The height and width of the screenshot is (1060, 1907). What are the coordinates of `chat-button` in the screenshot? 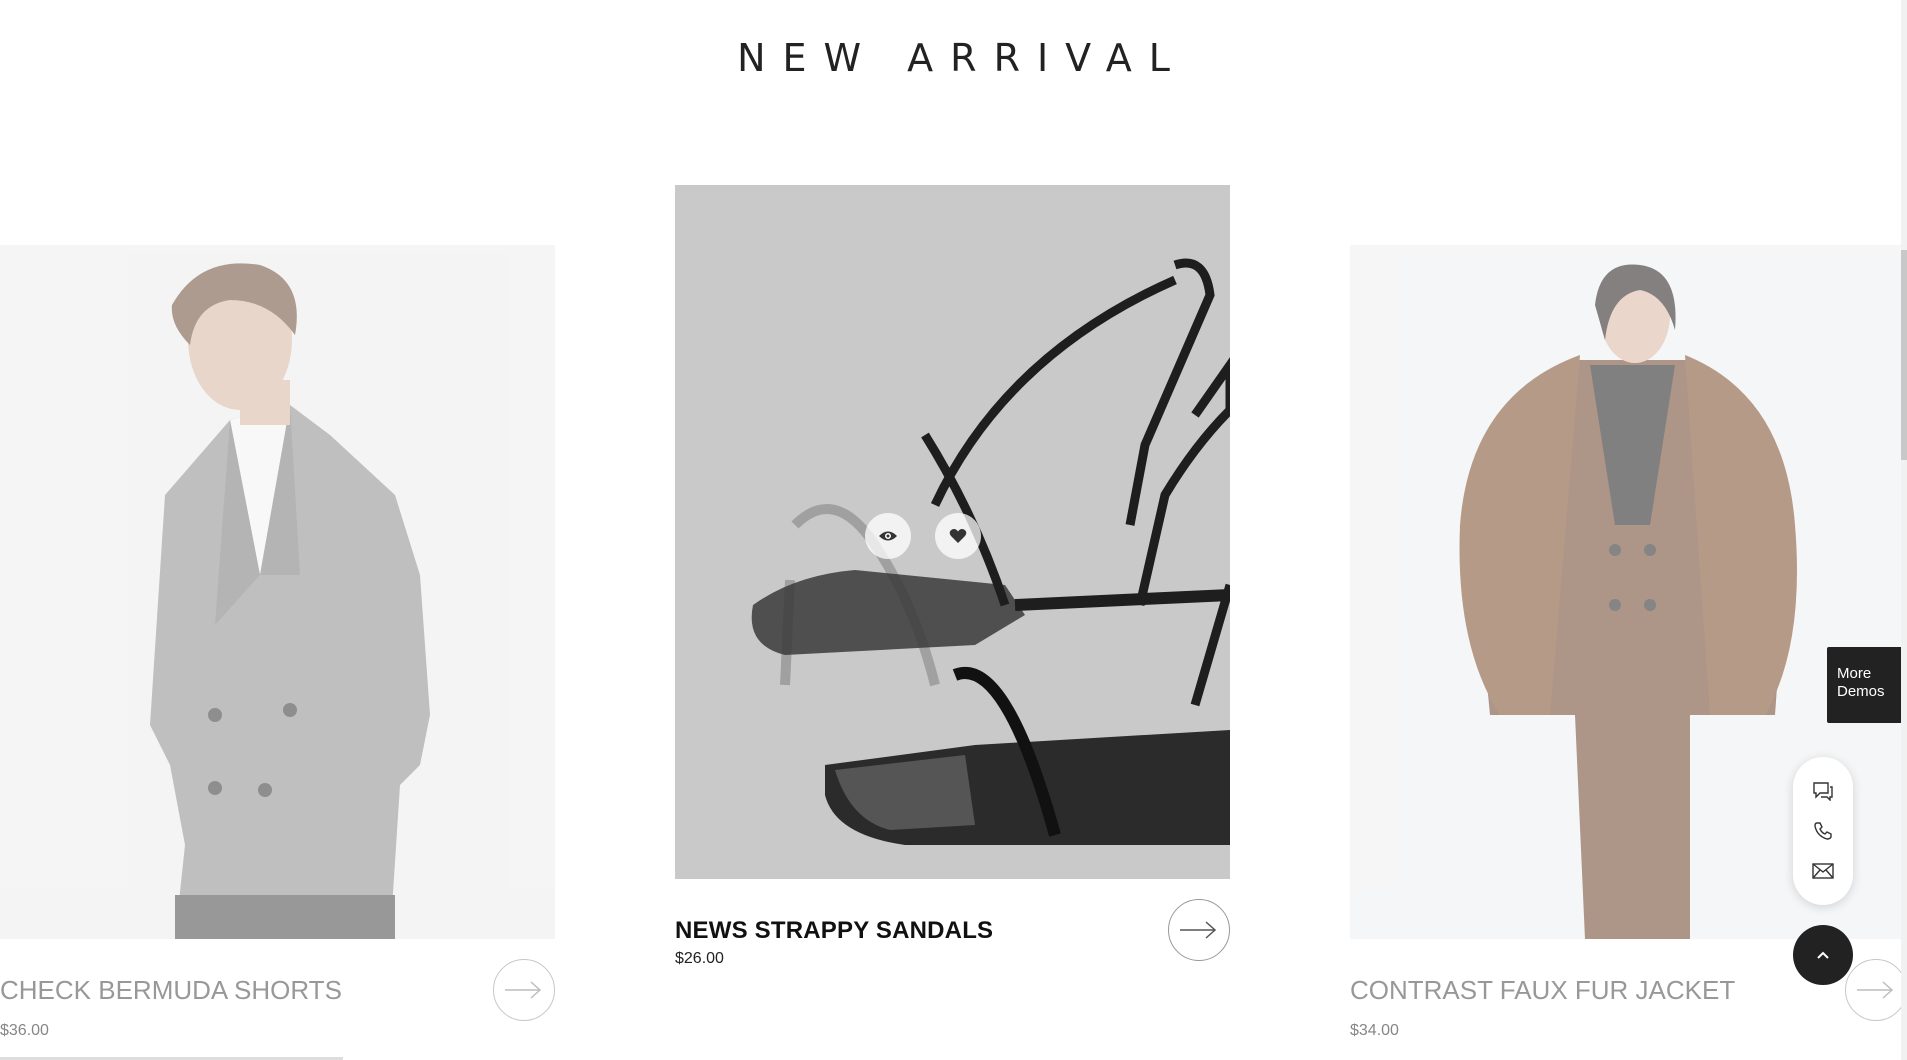 It's located at (1823, 791).